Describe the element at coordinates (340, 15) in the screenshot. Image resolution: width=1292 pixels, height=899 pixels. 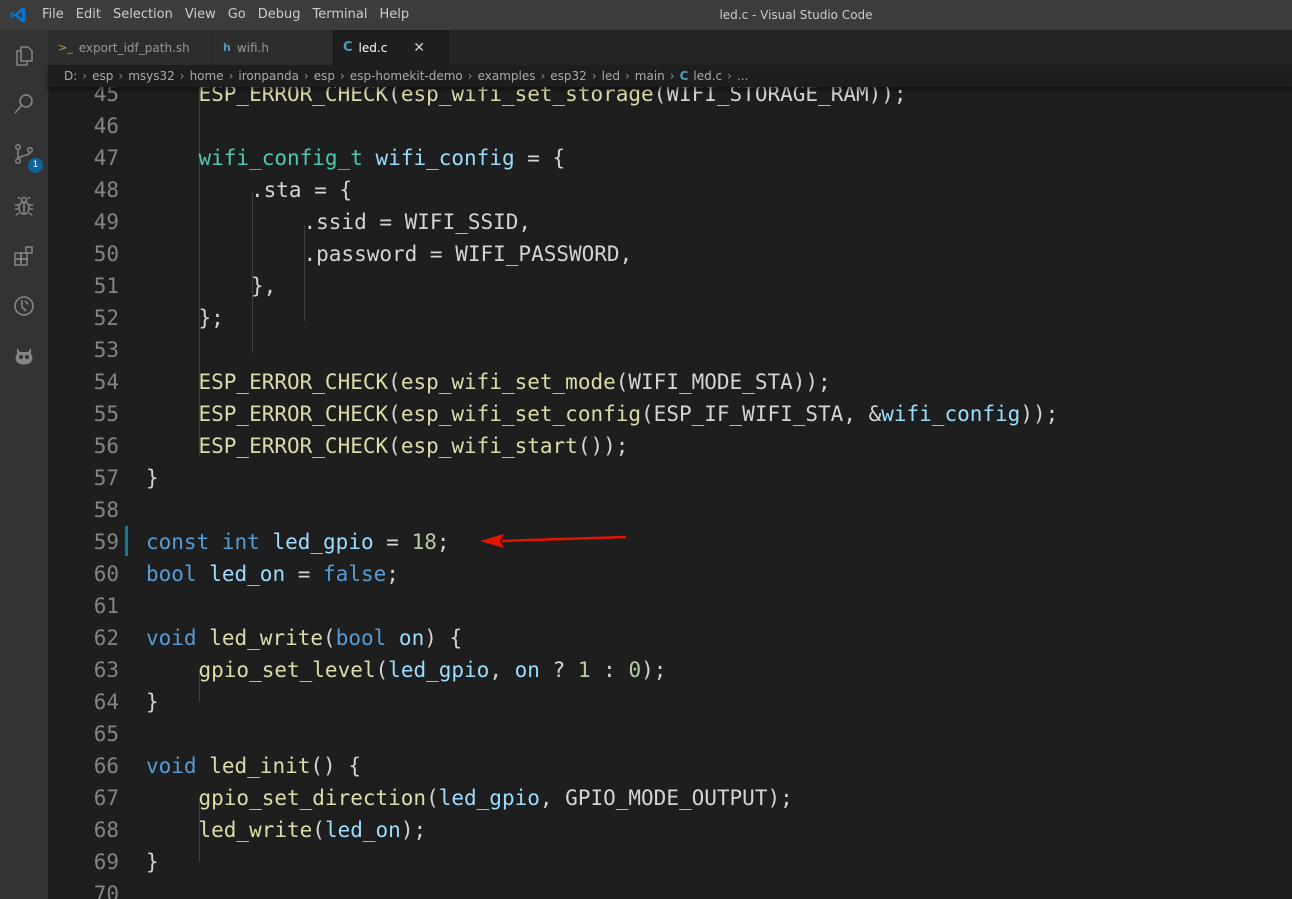
I see `menu-terminal: Terminal` at that location.